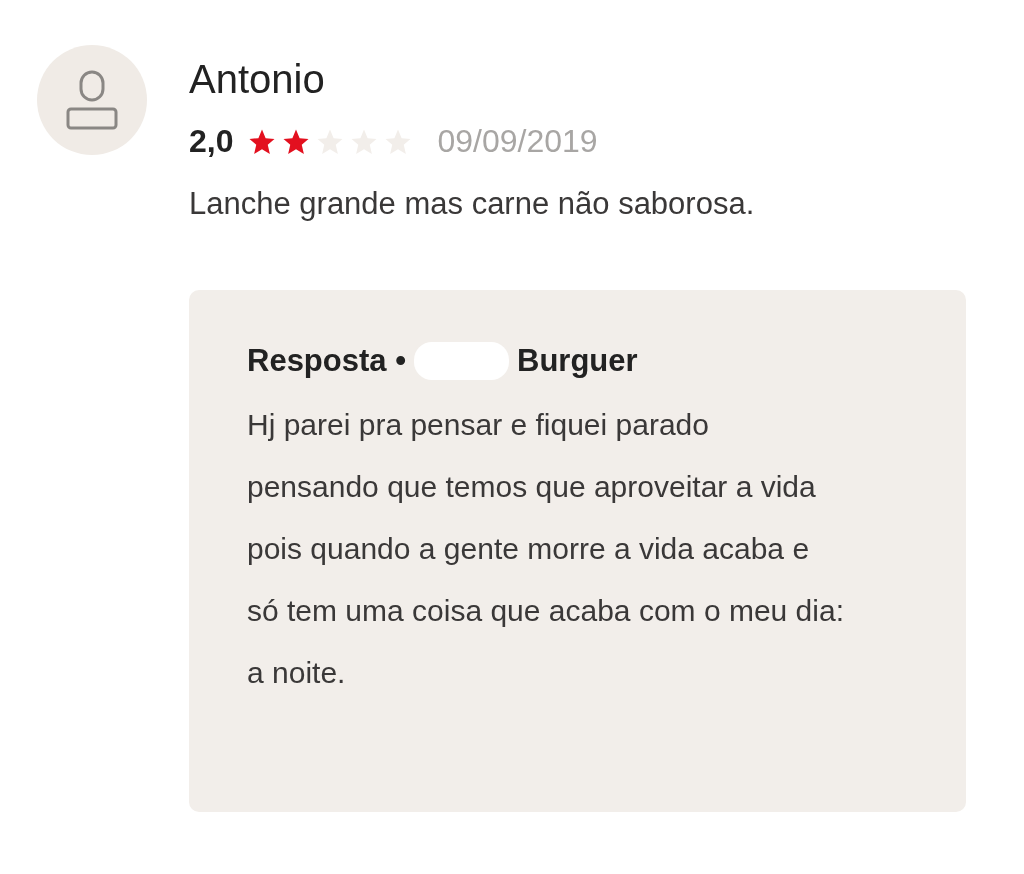 The image size is (1024, 874). I want to click on author-name: Antonio, so click(257, 79).